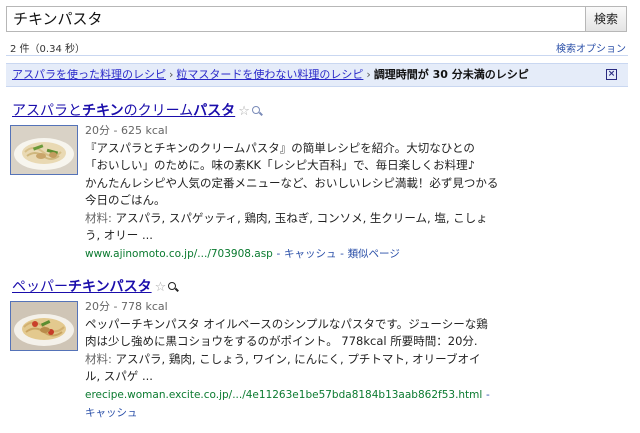 This screenshot has height=433, width=640. What do you see at coordinates (89, 74) in the screenshot?
I see `breadcrumb-item-asparagus: アスパラを使った料理のレシピ` at bounding box center [89, 74].